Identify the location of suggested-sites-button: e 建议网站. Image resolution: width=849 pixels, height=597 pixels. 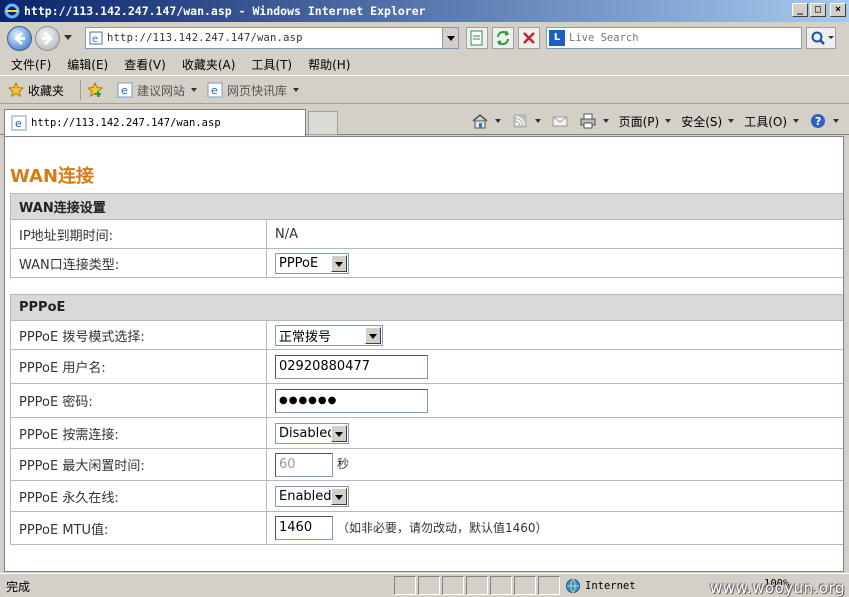
(157, 90).